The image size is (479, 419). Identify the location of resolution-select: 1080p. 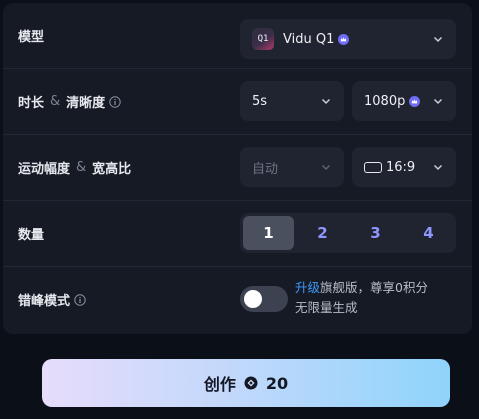
(404, 101).